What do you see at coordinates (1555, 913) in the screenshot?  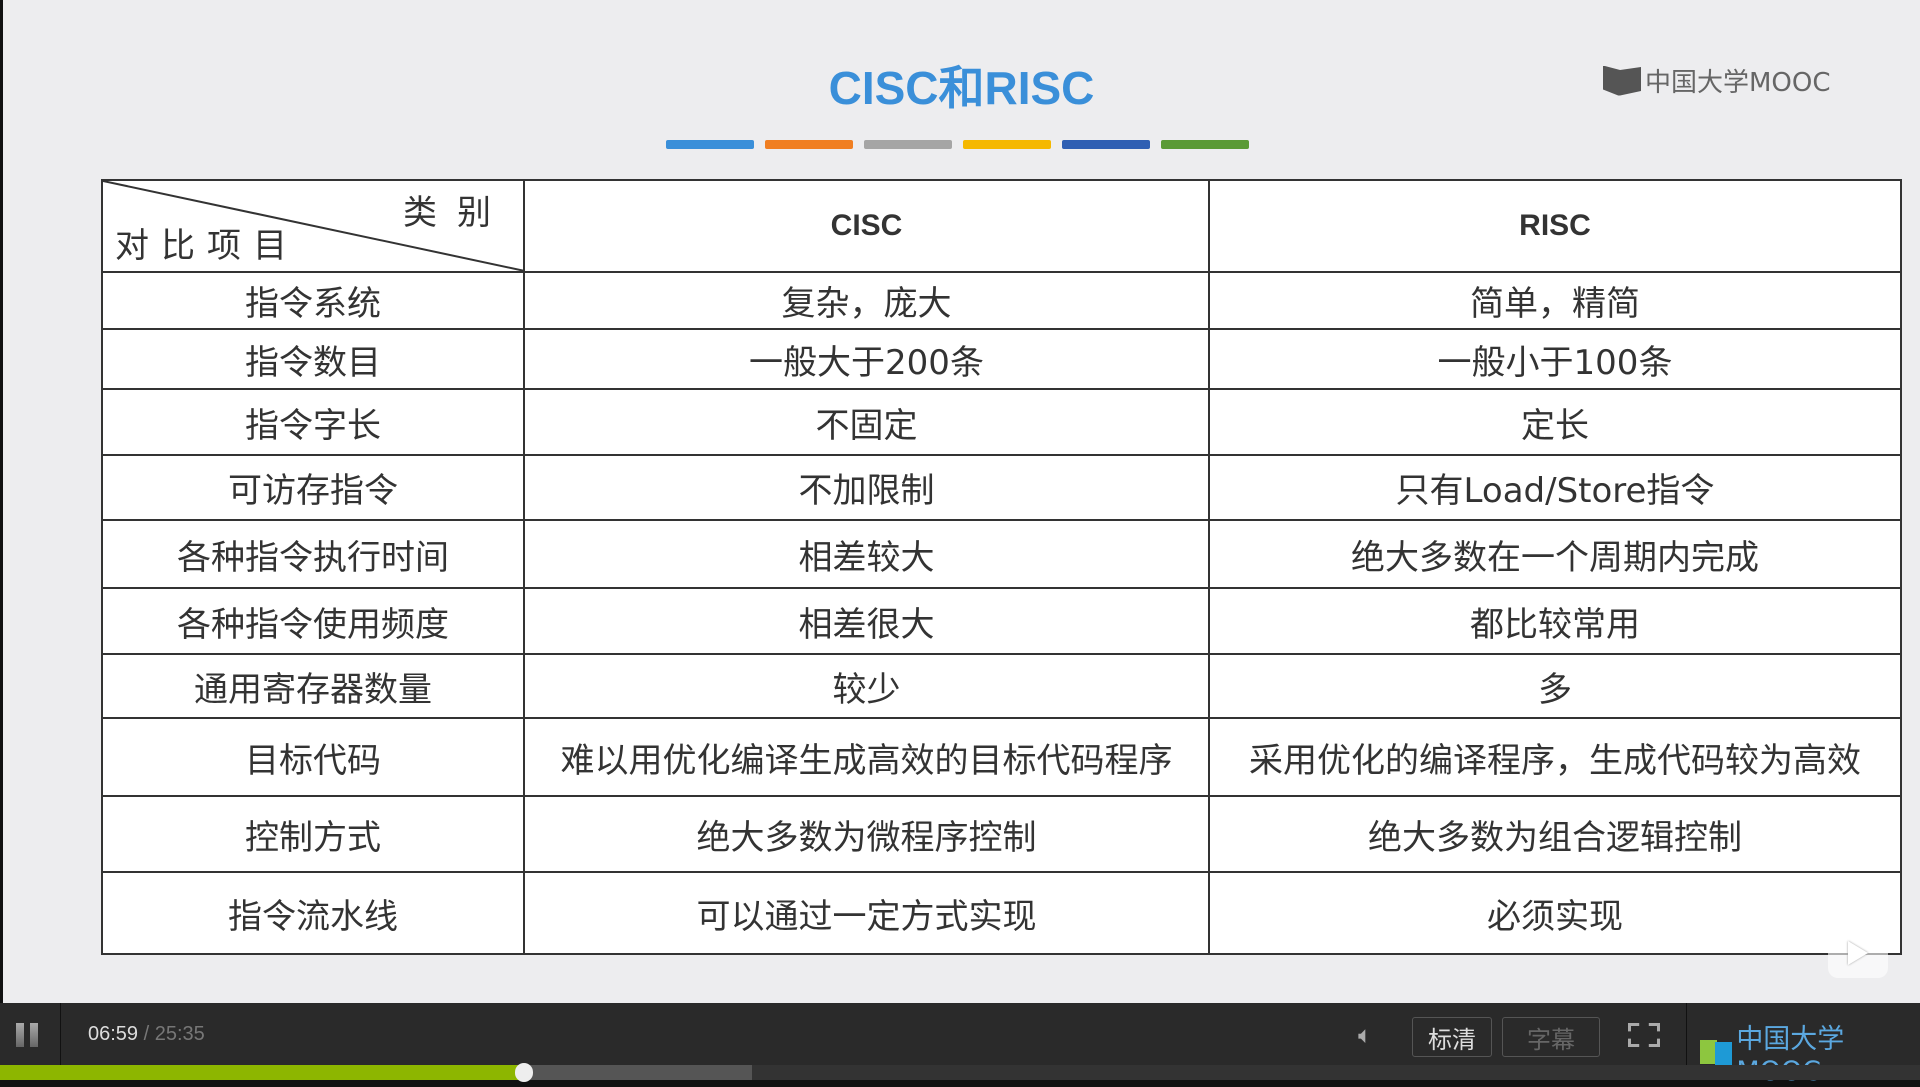 I see `risc-value: 必须实现` at bounding box center [1555, 913].